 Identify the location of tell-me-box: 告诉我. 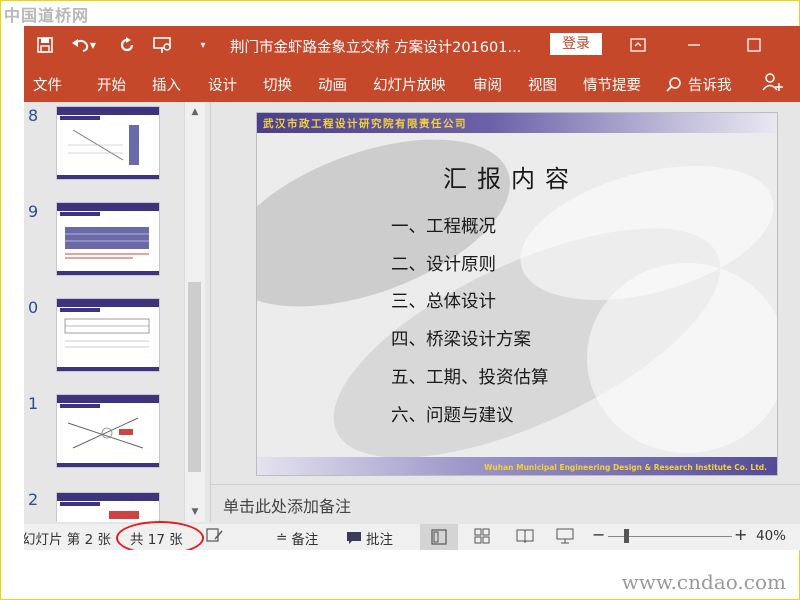
(699, 84).